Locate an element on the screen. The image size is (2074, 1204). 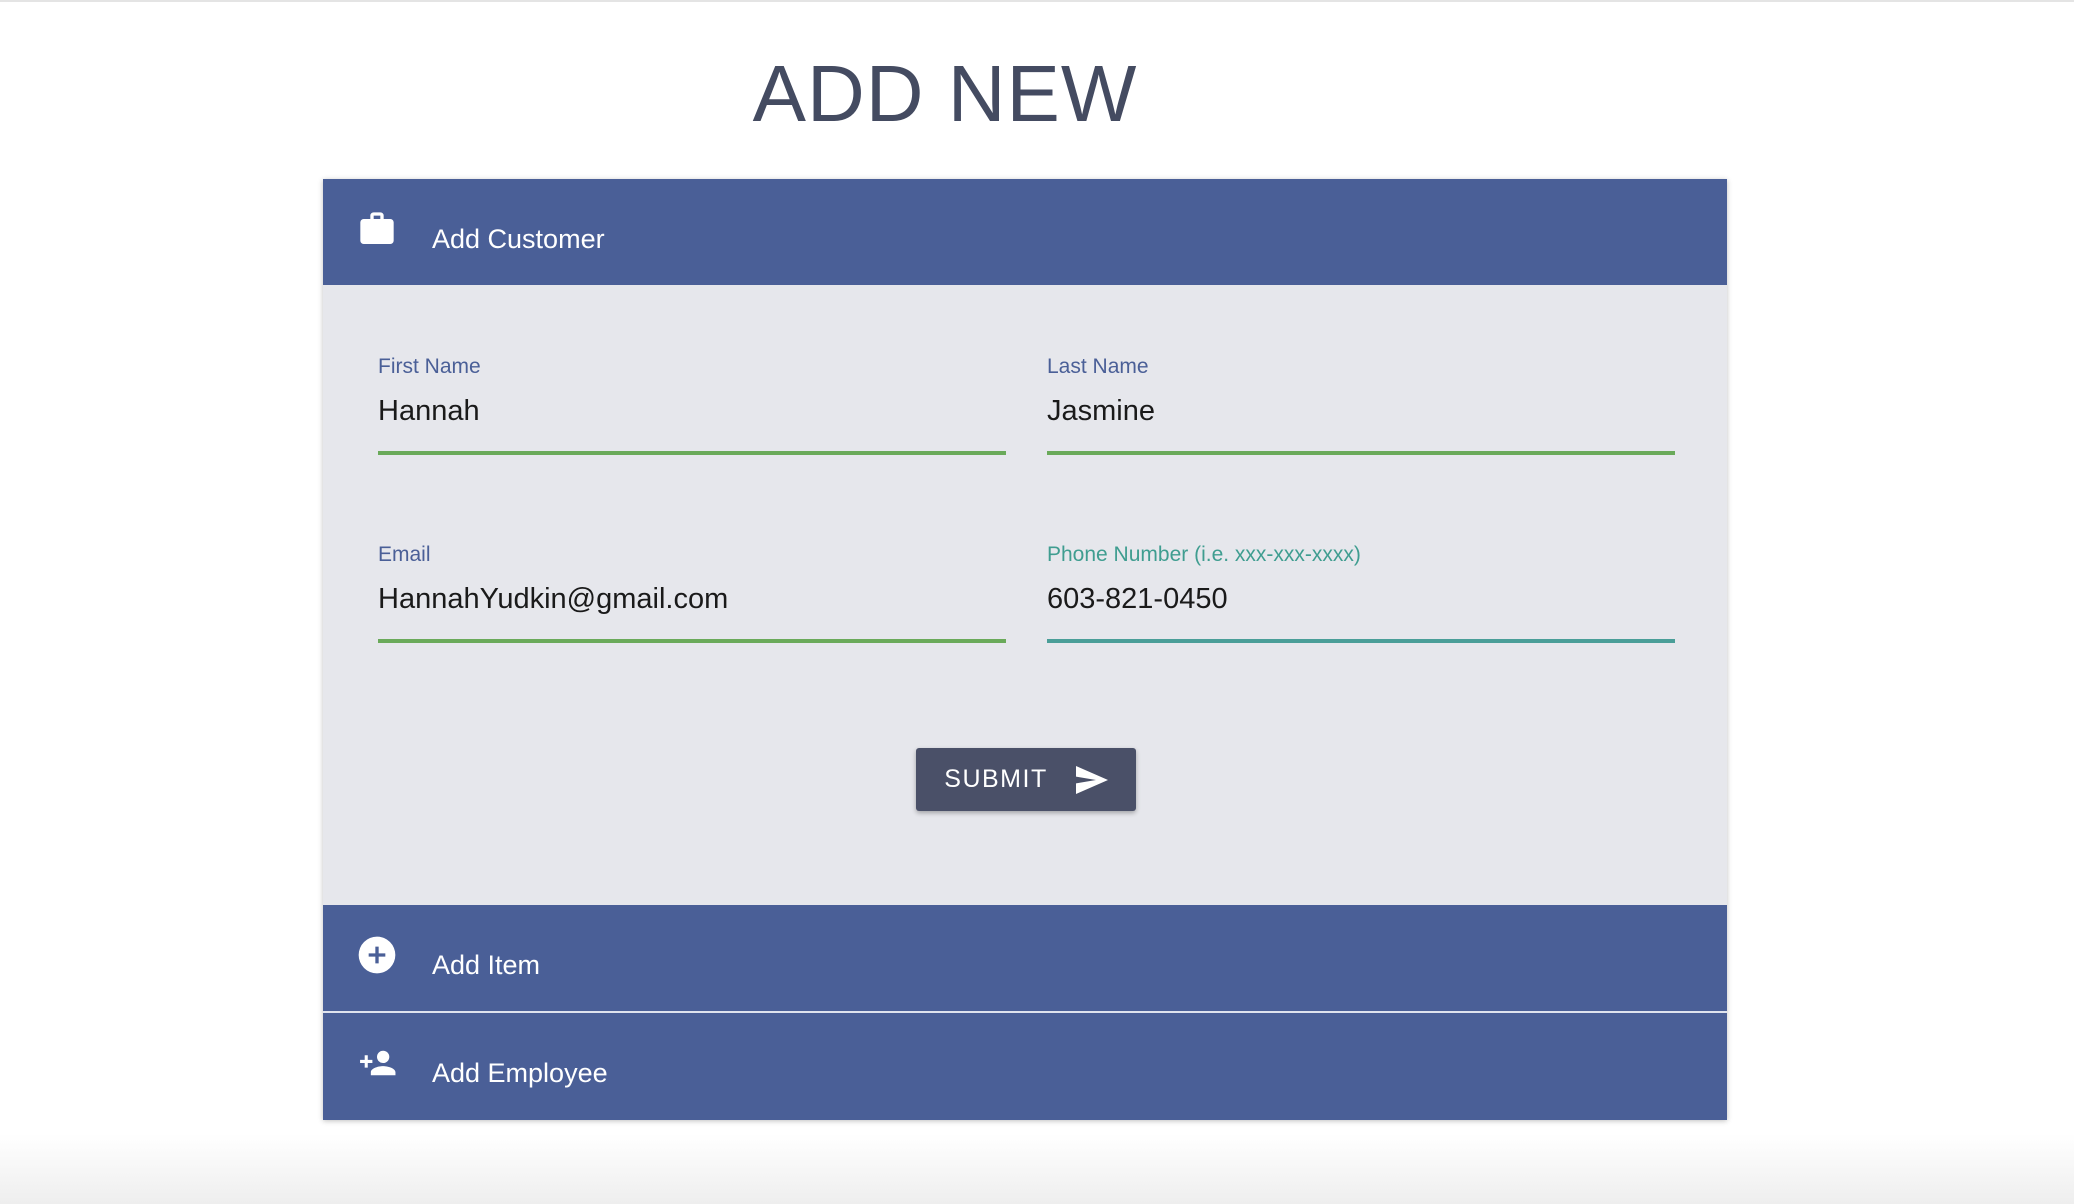
phone-input is located at coordinates (1361, 599).